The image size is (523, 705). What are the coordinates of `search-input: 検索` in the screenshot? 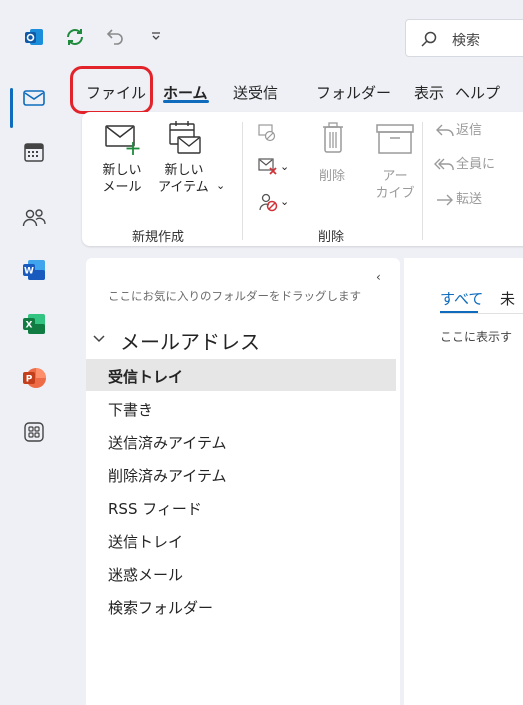 It's located at (464, 38).